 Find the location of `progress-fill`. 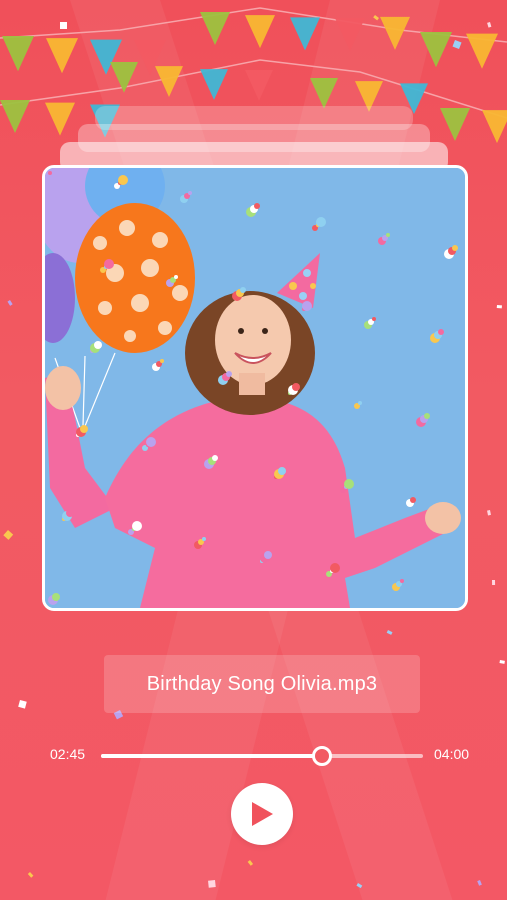

progress-fill is located at coordinates (212, 756).